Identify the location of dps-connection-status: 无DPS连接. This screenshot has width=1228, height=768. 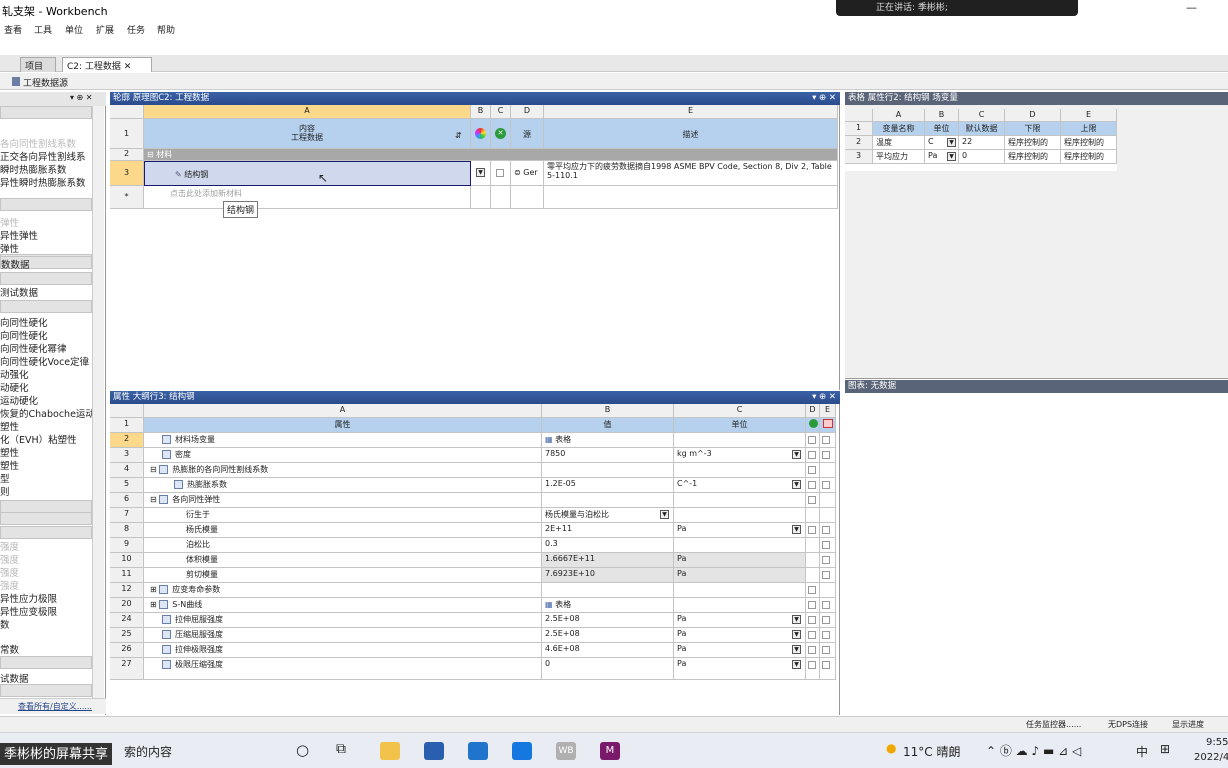
(1128, 724).